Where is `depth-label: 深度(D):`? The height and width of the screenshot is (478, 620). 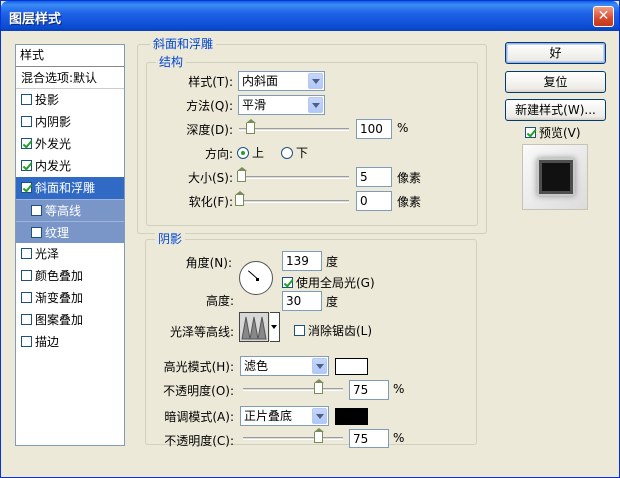
depth-label: 深度(D): is located at coordinates (209, 130).